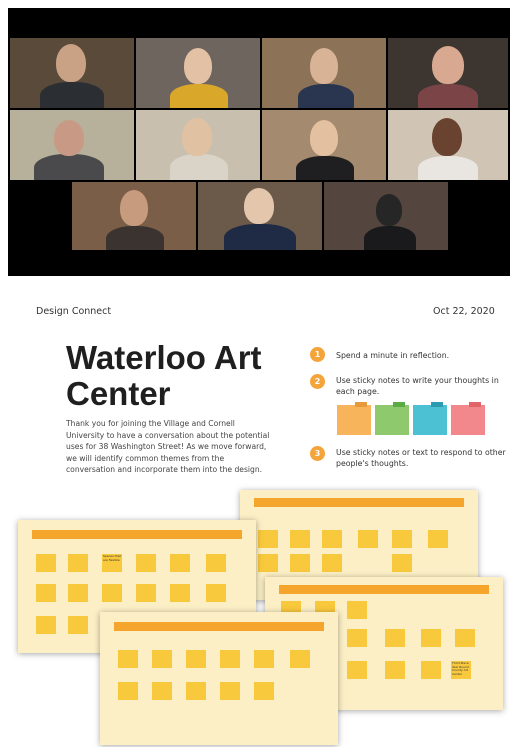 The height and width of the screenshot is (747, 510). What do you see at coordinates (255, 310) in the screenshot?
I see `slide-header: Design Connect Oct 22, 2020` at bounding box center [255, 310].